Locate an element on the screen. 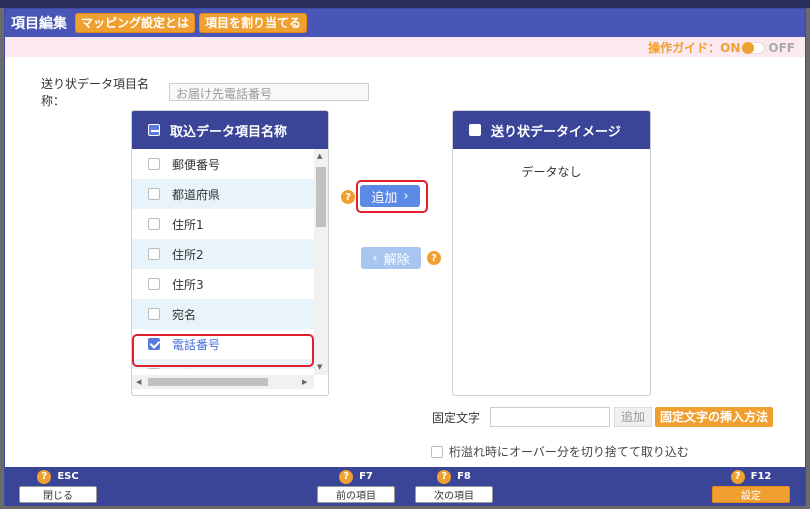  item-label: 住所1 is located at coordinates (188, 224).